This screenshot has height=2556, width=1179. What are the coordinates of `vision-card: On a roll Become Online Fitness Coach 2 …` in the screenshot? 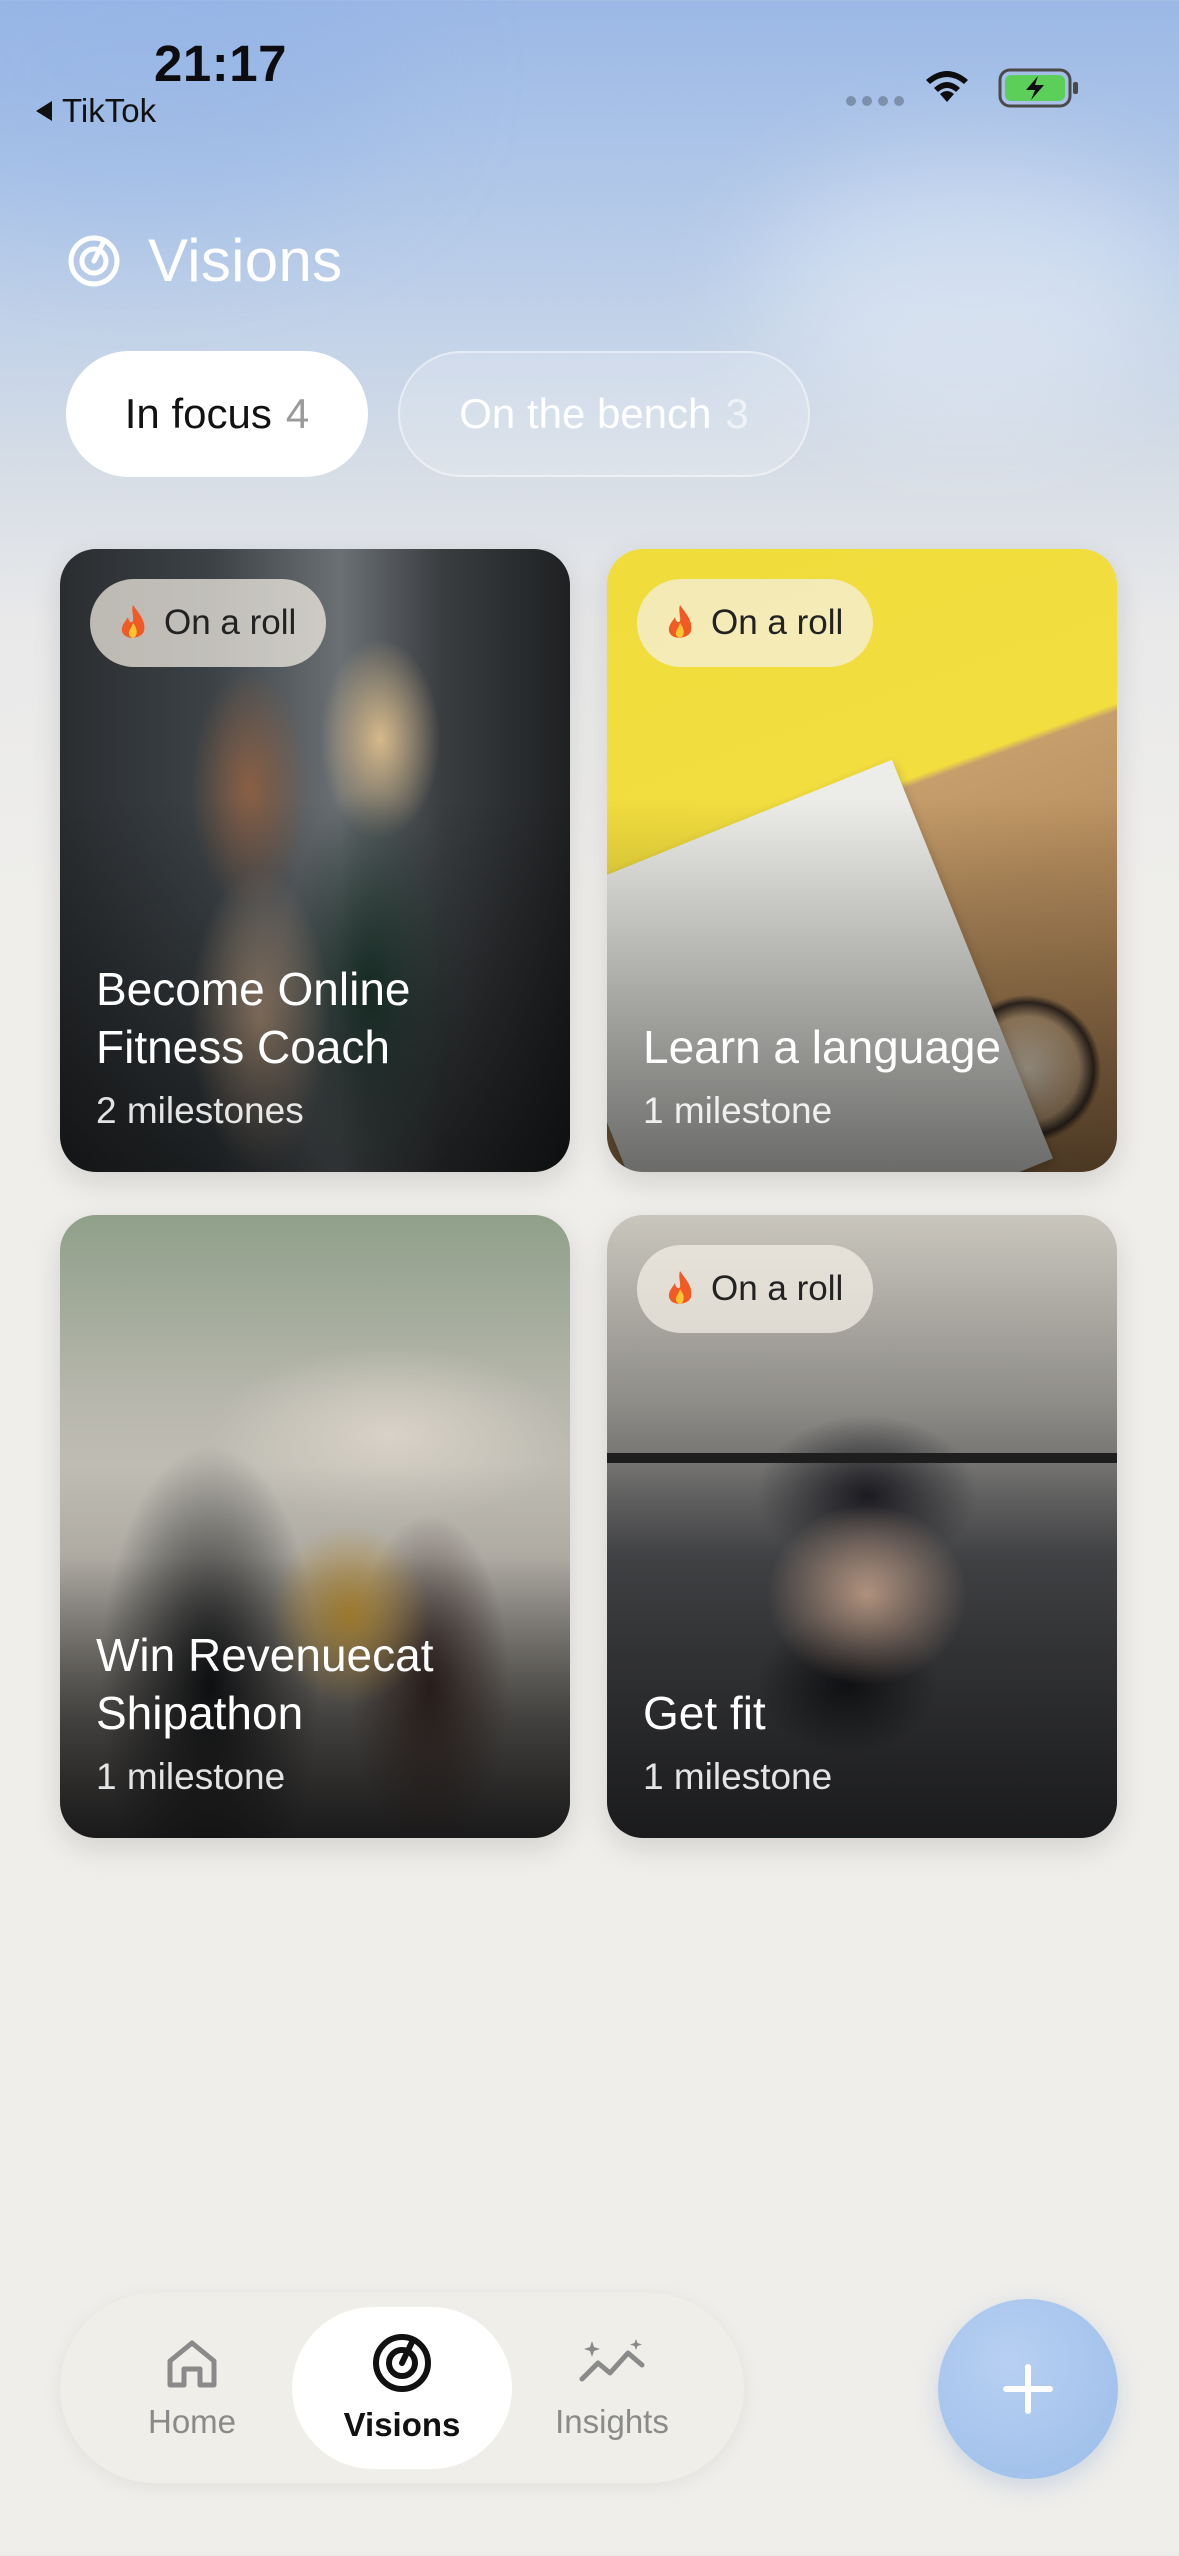 It's located at (315, 860).